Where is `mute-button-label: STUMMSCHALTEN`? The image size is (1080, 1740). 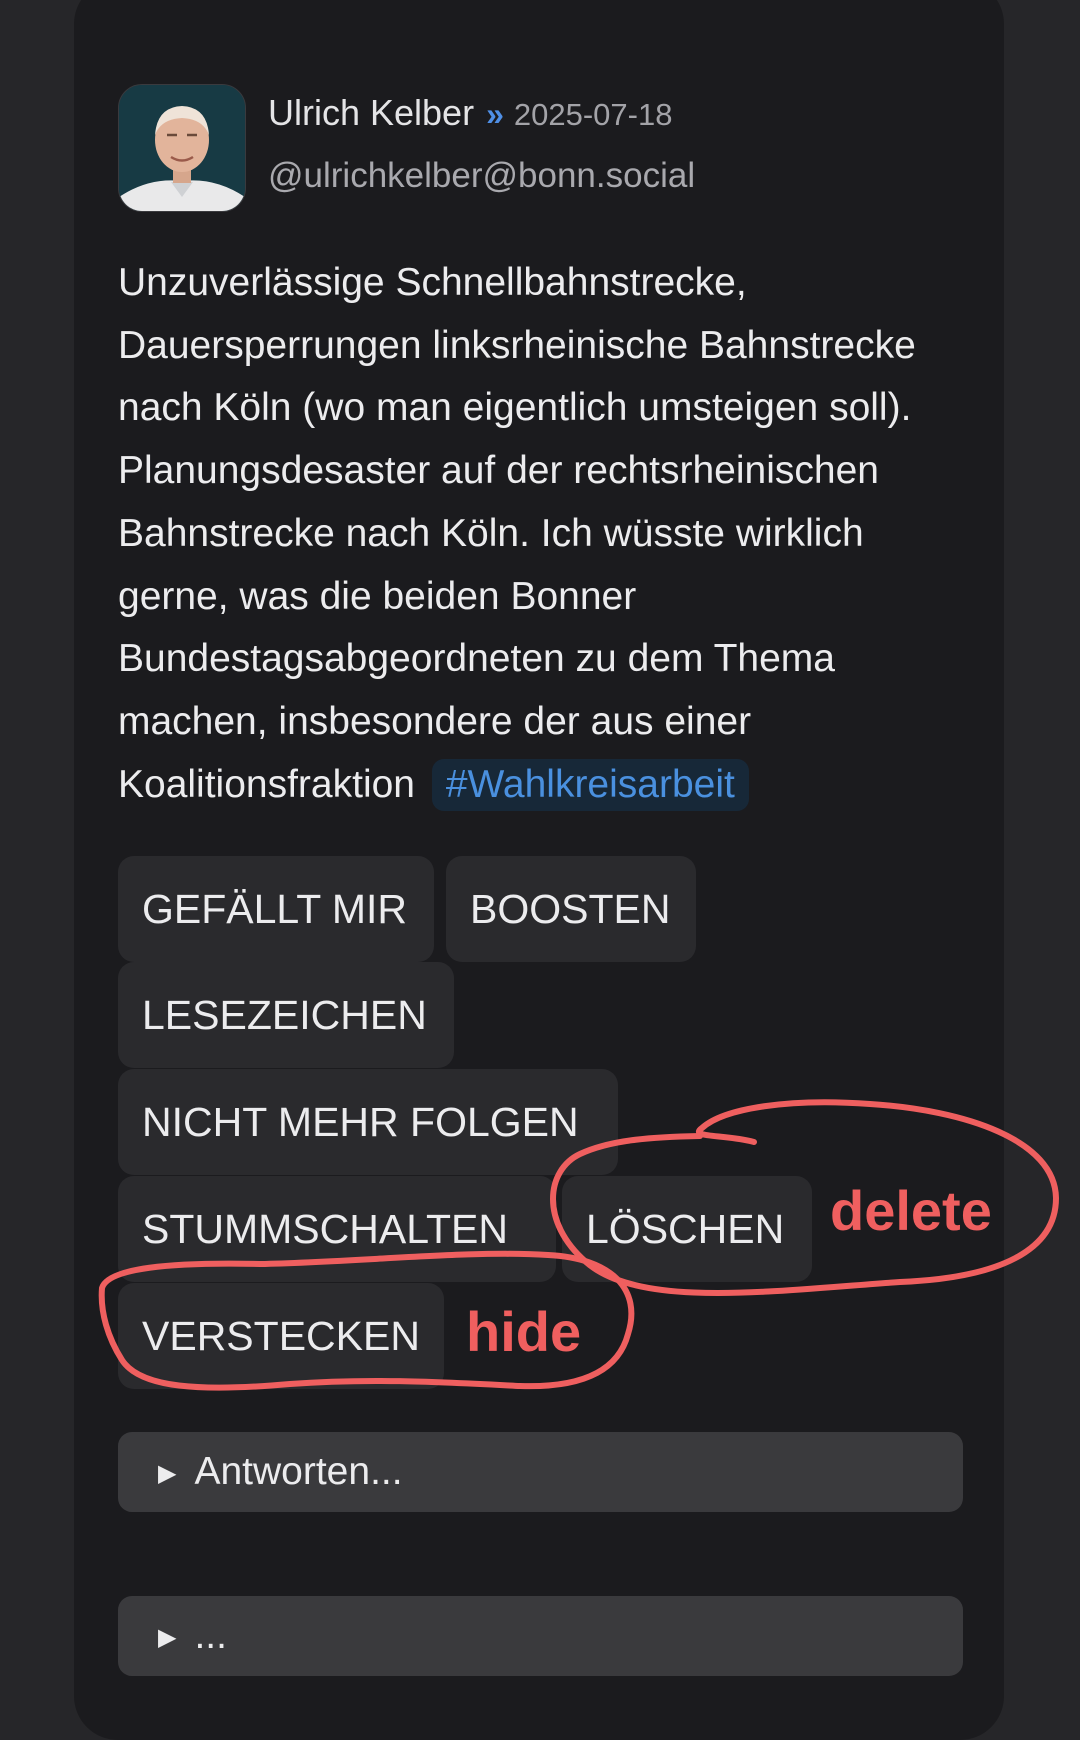
mute-button-label: STUMMSCHALTEN is located at coordinates (325, 1228).